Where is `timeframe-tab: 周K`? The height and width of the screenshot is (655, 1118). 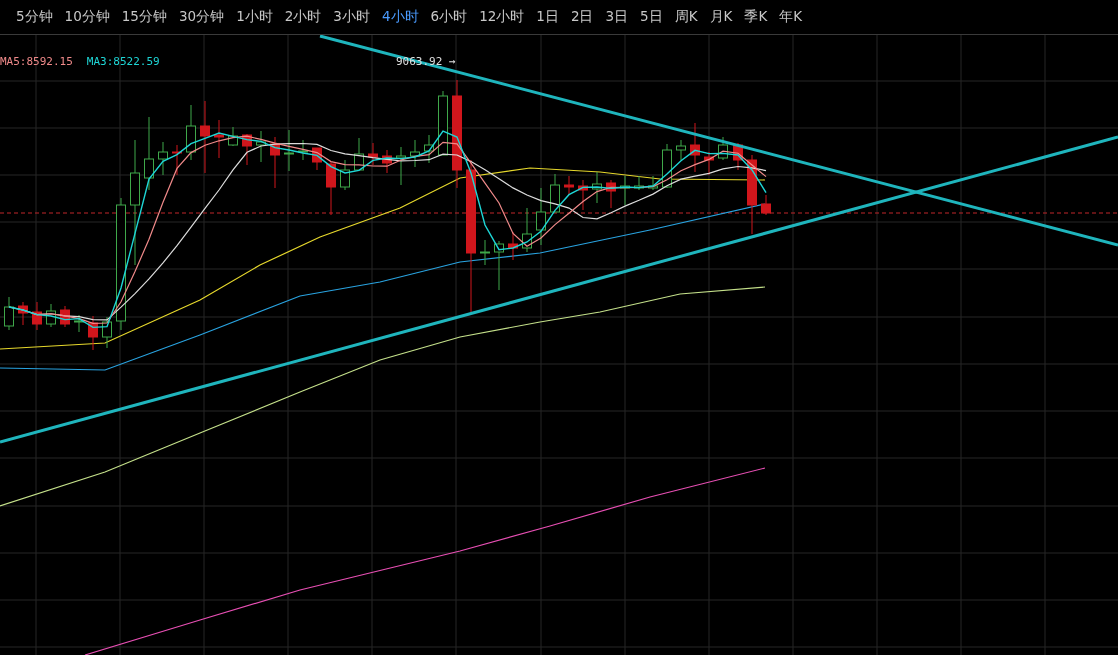
timeframe-tab: 周K is located at coordinates (686, 17).